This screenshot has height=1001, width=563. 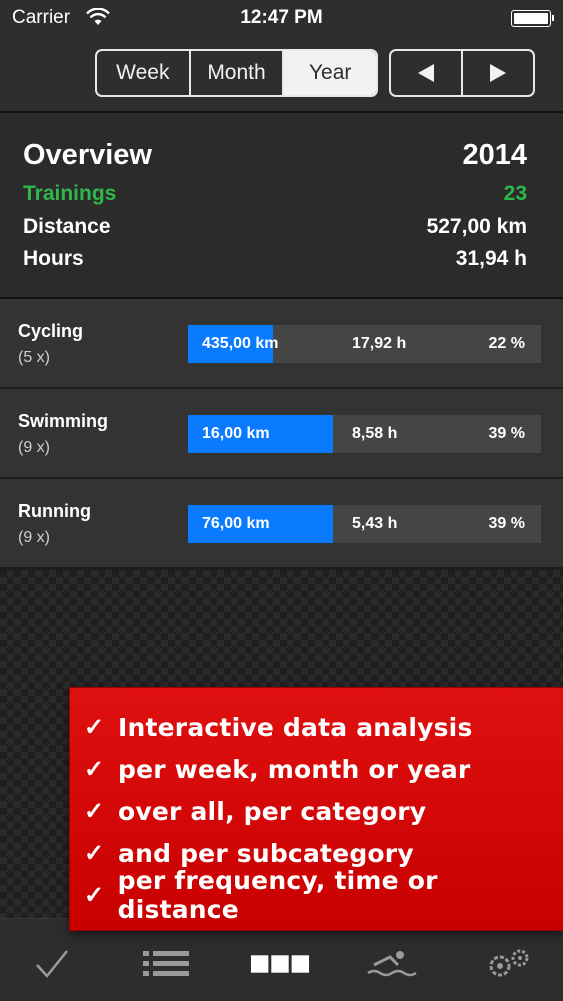 What do you see at coordinates (295, 727) in the screenshot?
I see `promo-item-text: Interactive data analysis` at bounding box center [295, 727].